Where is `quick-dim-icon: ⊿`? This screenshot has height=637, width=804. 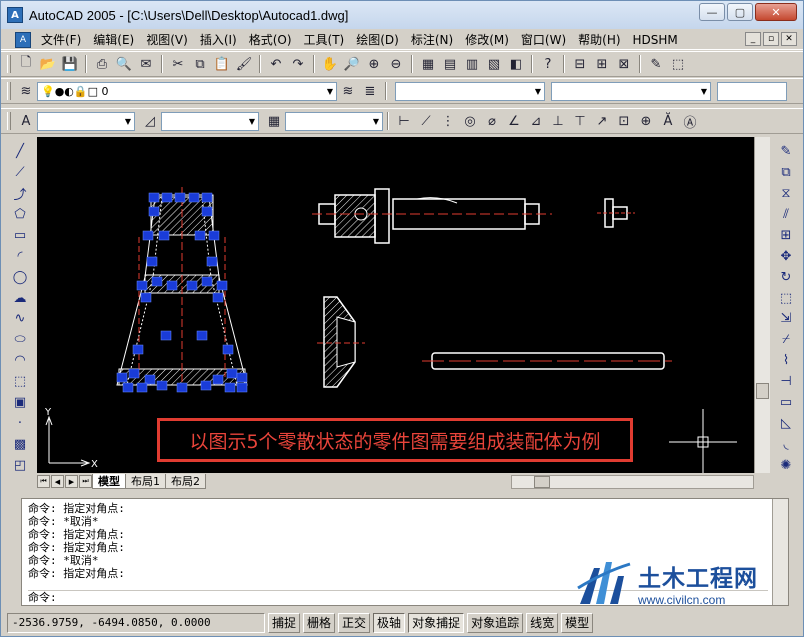 quick-dim-icon: ⊿ is located at coordinates (536, 121).